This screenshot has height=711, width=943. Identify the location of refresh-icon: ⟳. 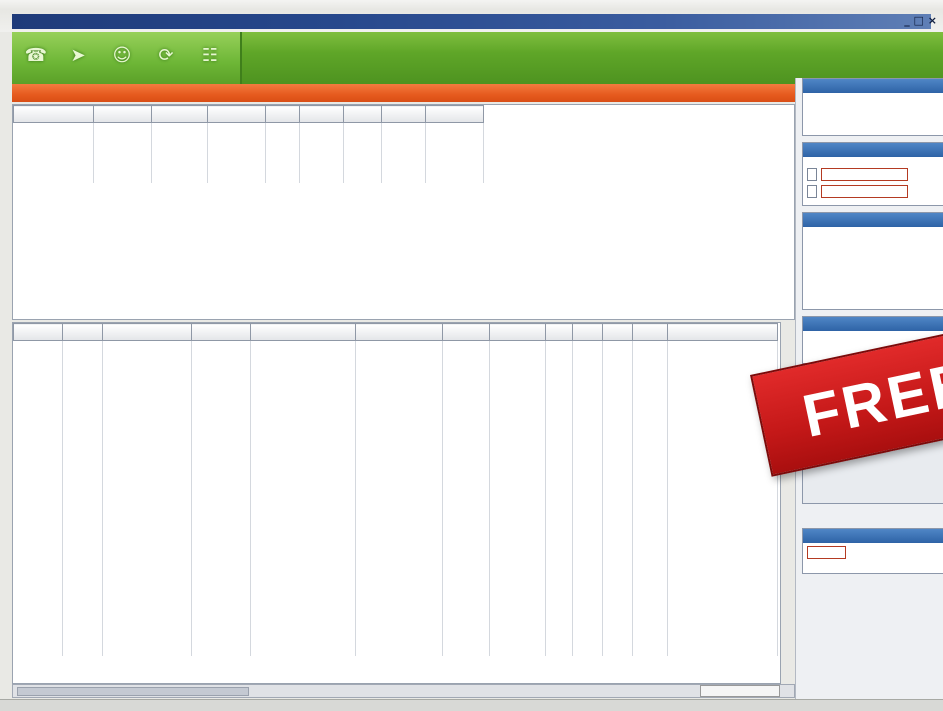
(166, 56).